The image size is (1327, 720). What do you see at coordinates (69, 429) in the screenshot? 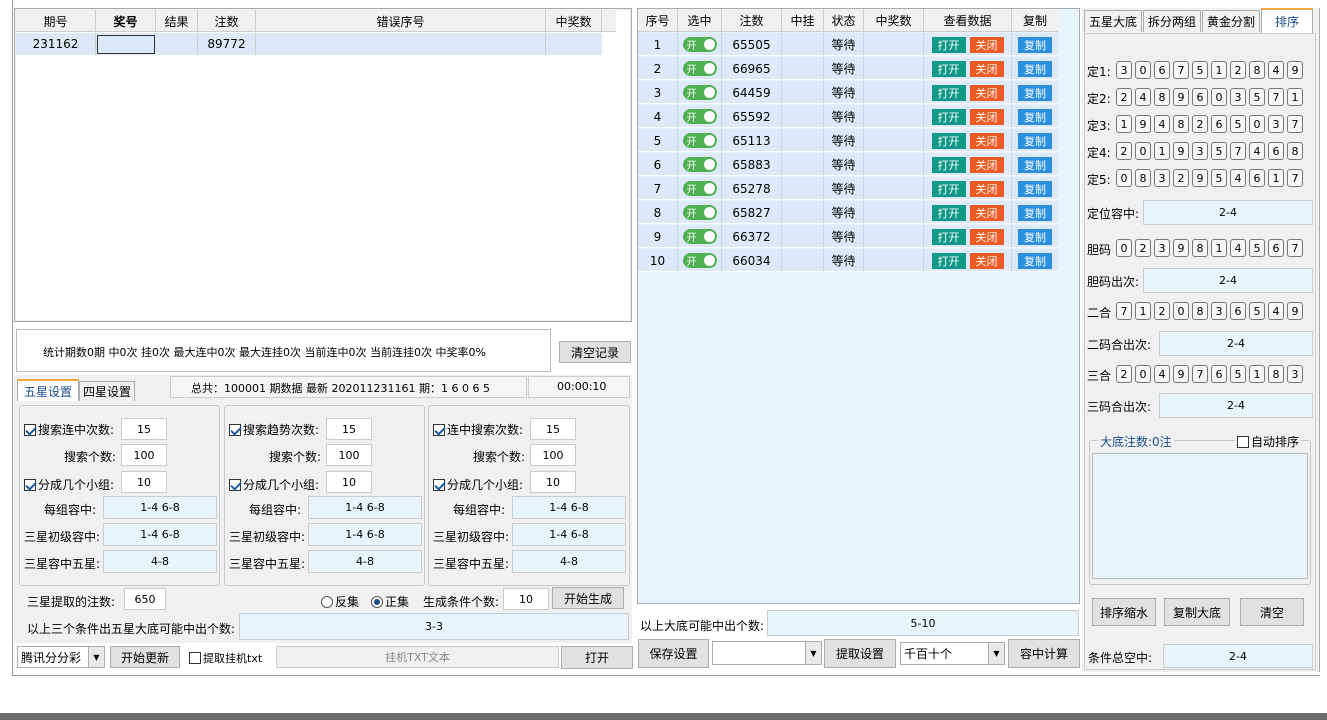
I see `group-1-check1: 搜索连中次数:` at bounding box center [69, 429].